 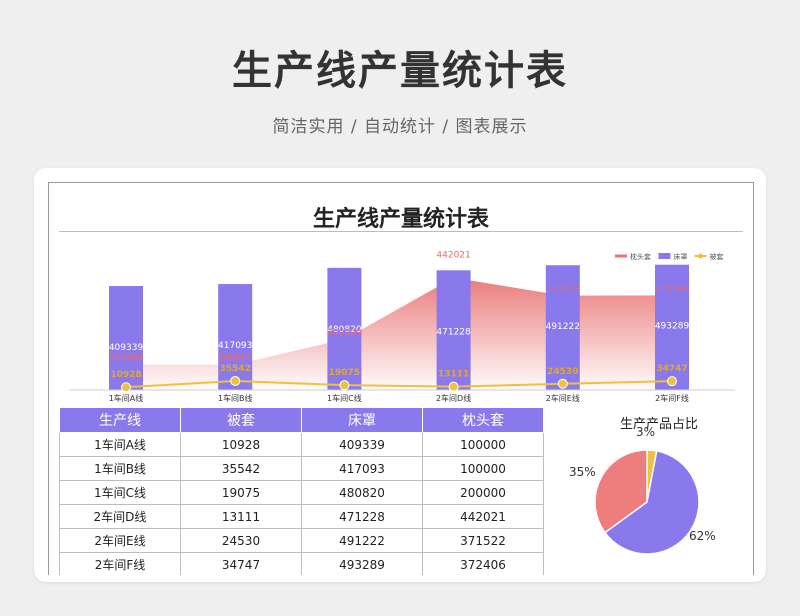 I want to click on pie-title: 生产产品占比, so click(x=658, y=424).